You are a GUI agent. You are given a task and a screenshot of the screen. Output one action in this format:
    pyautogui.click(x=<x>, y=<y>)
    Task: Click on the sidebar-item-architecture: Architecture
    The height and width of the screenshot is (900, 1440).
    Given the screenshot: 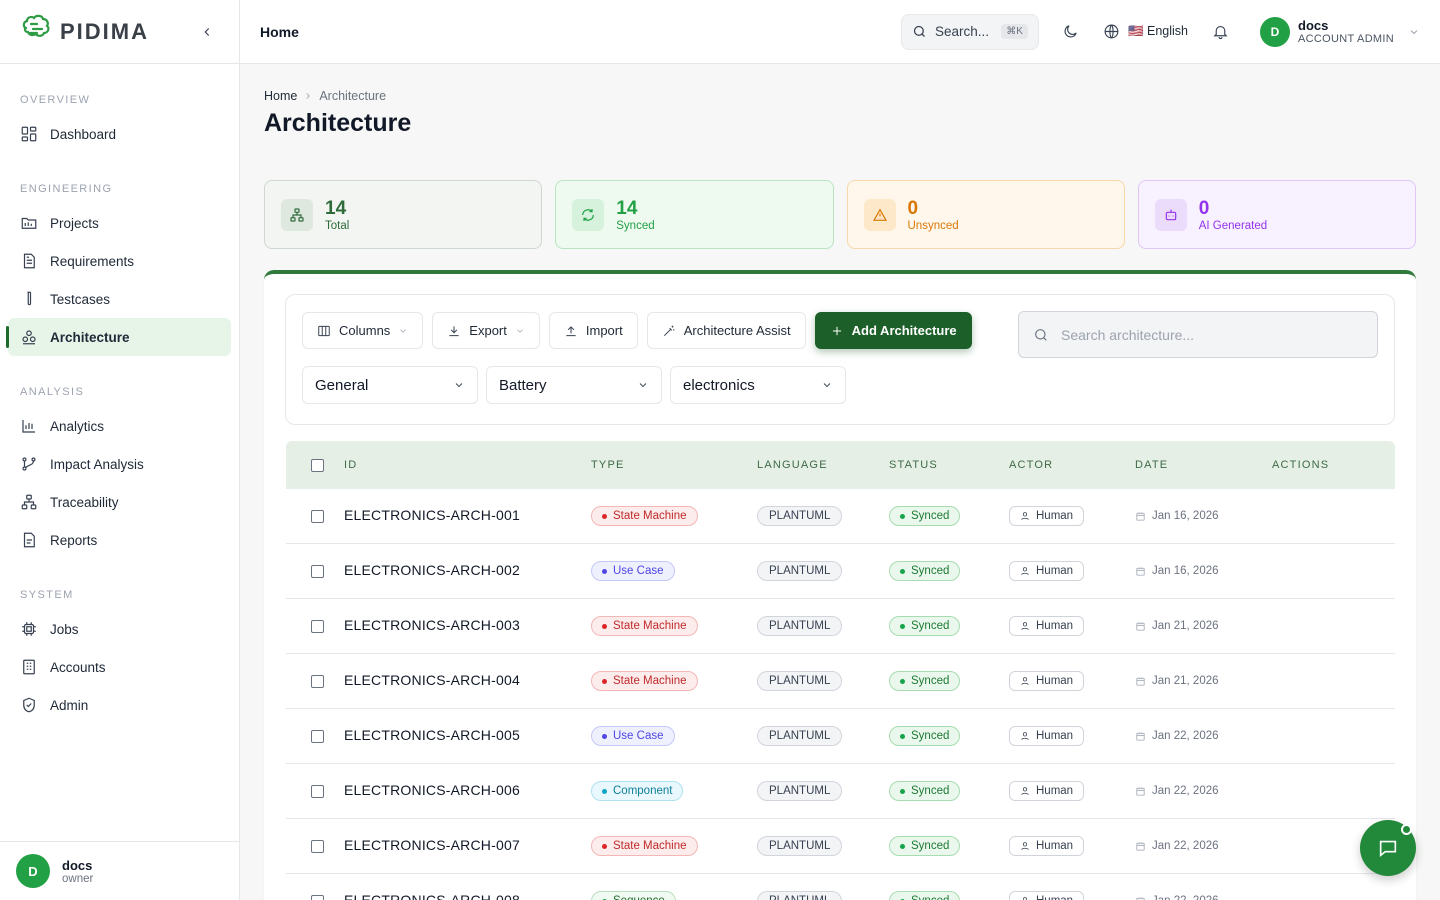 What is the action you would take?
    pyautogui.click(x=118, y=337)
    